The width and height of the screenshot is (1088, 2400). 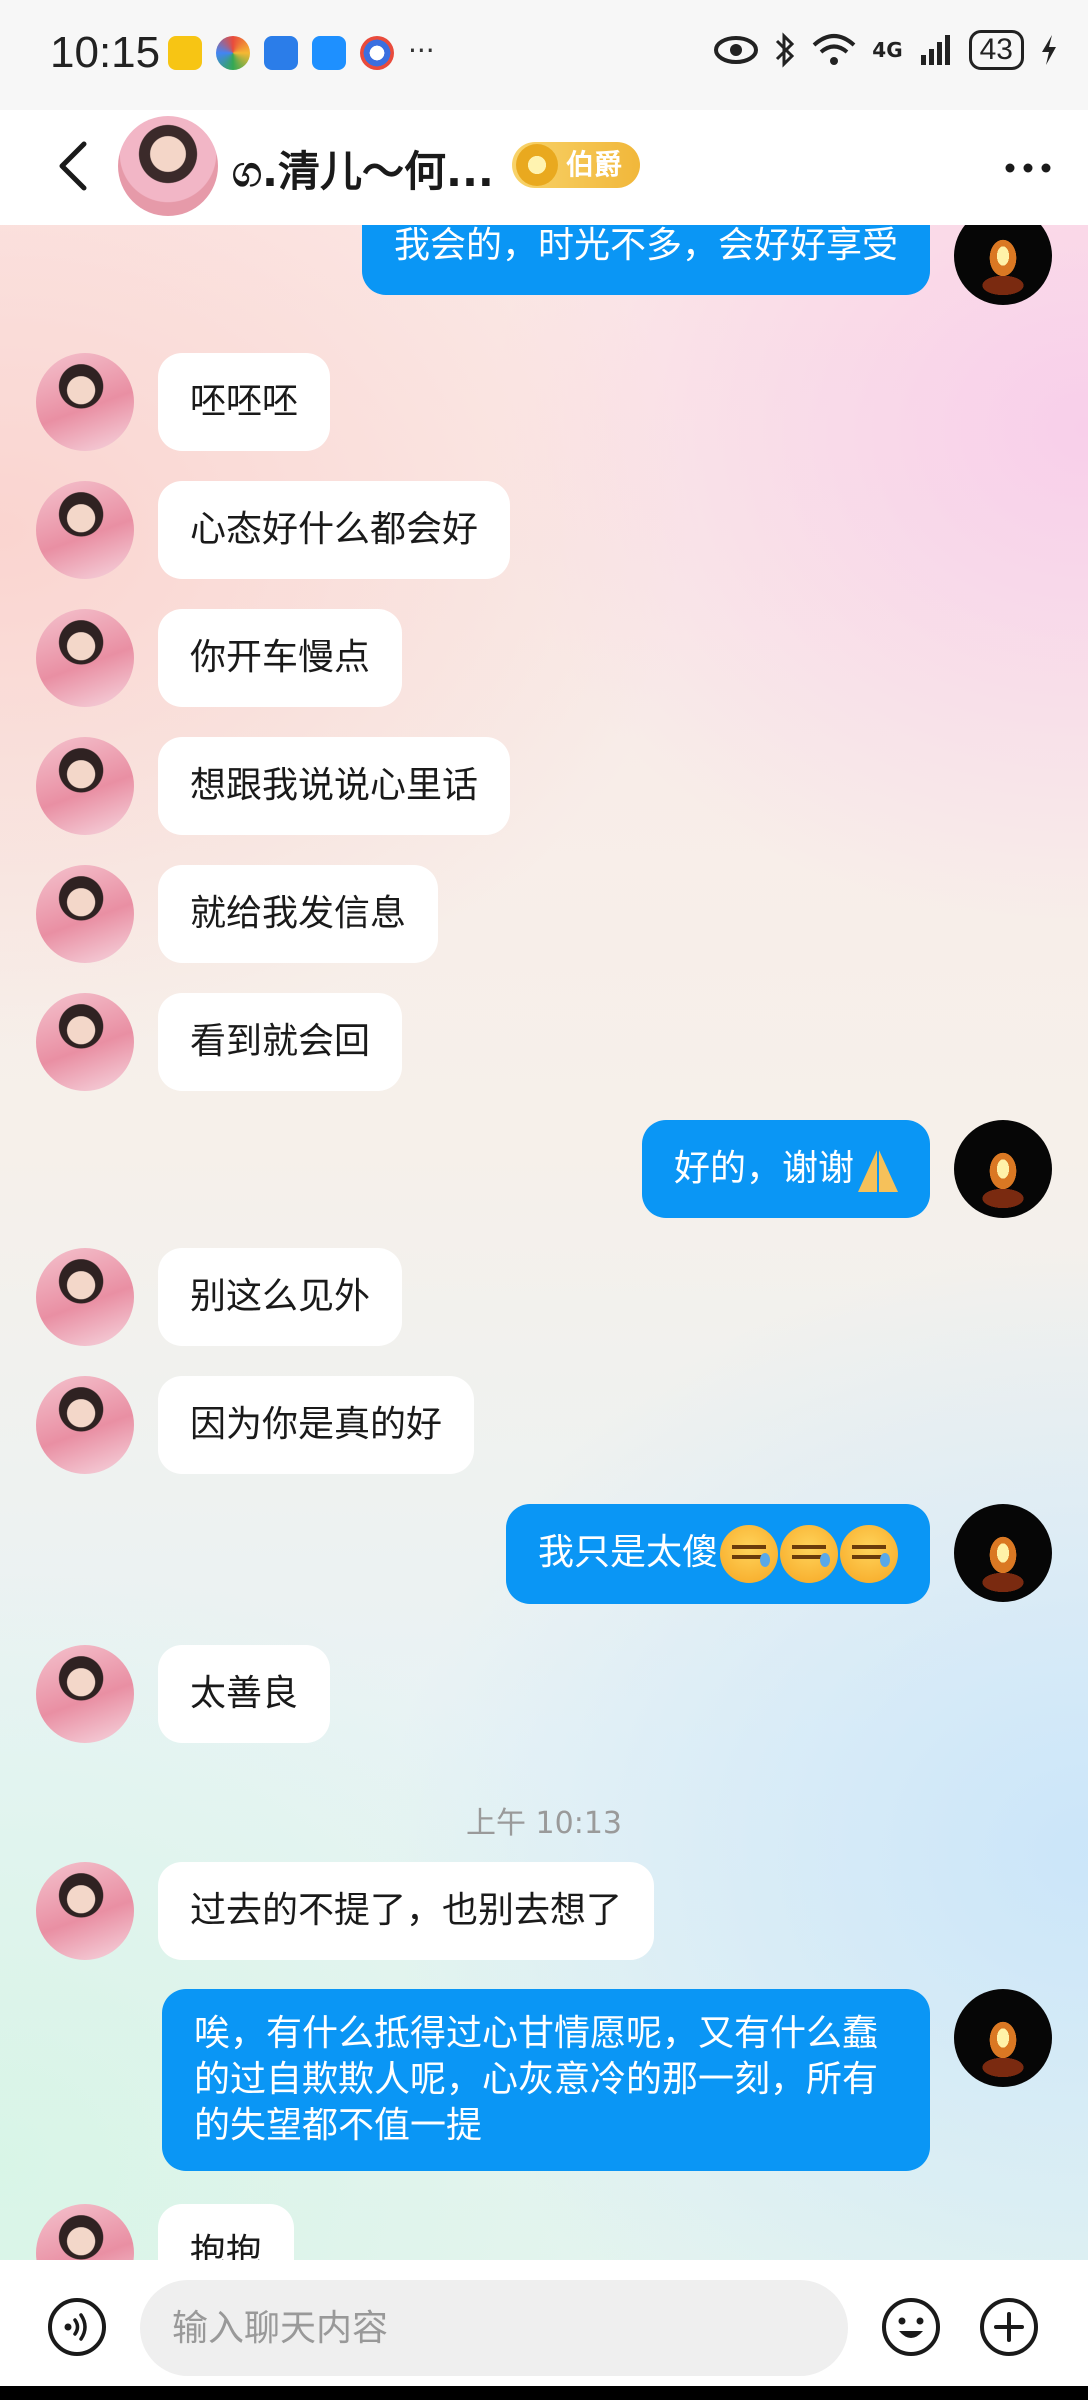 What do you see at coordinates (544, 55) in the screenshot?
I see `status-bar: 10:15 ··· 4G 43` at bounding box center [544, 55].